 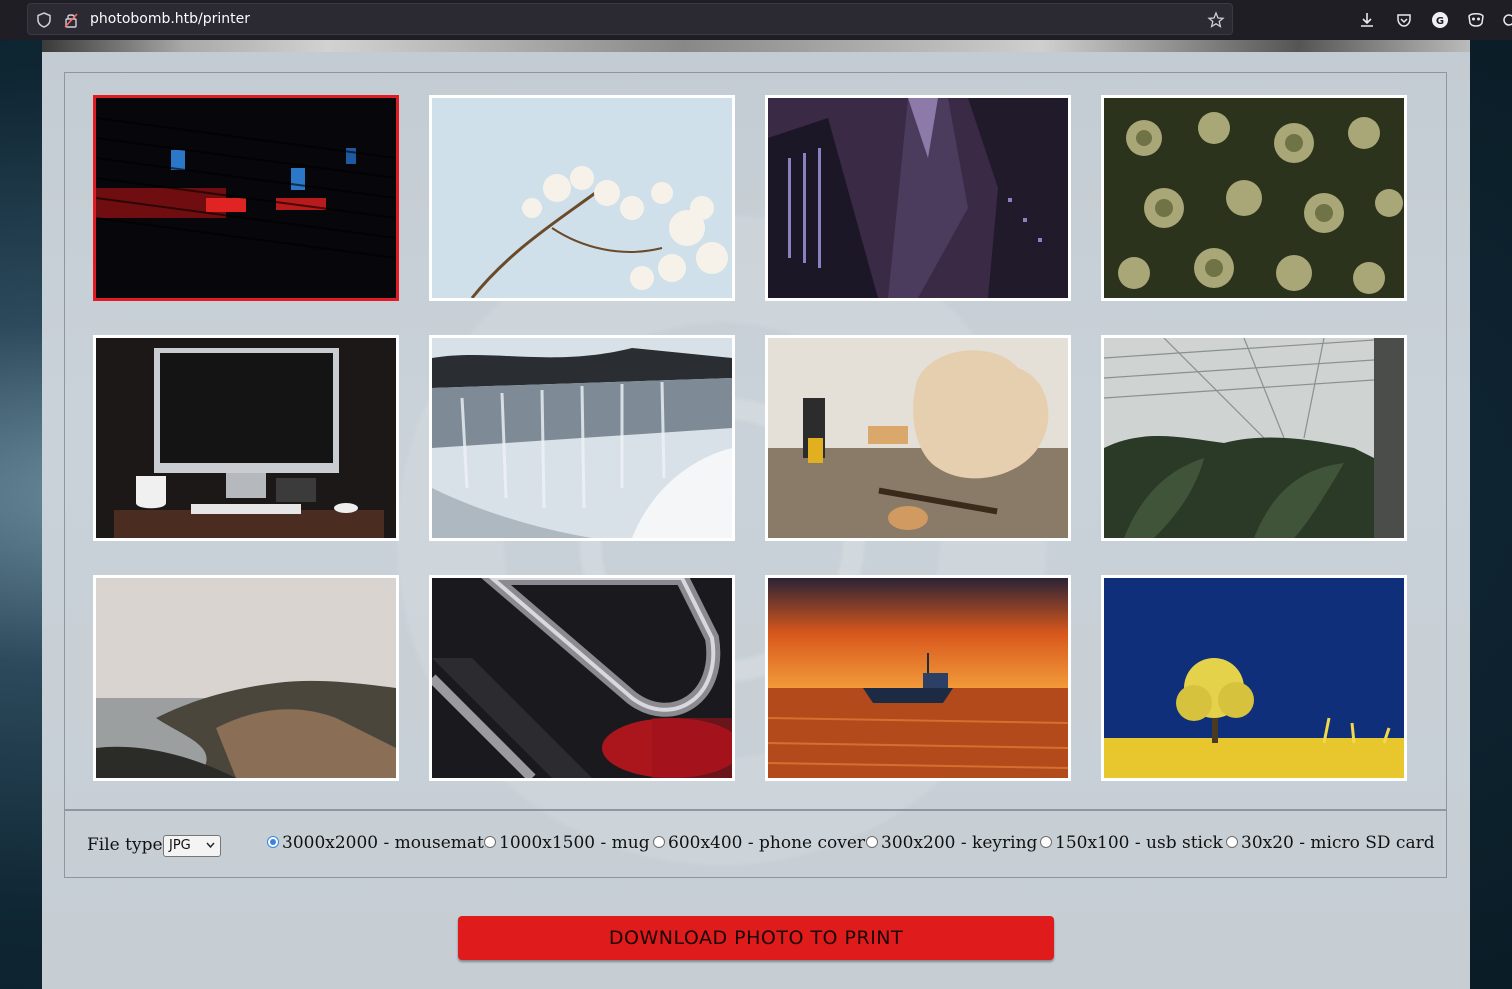 What do you see at coordinates (1404, 20) in the screenshot?
I see `pocket-icon` at bounding box center [1404, 20].